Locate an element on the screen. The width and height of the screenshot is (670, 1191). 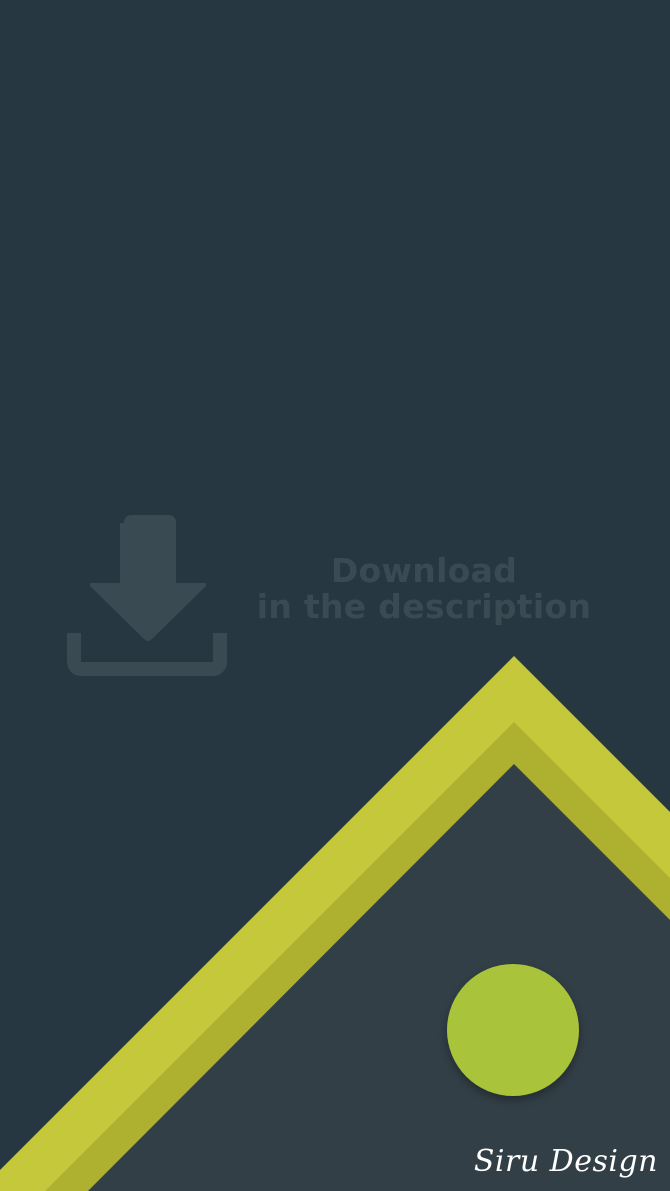
watermark-text: Download in the description is located at coordinates (424, 589).